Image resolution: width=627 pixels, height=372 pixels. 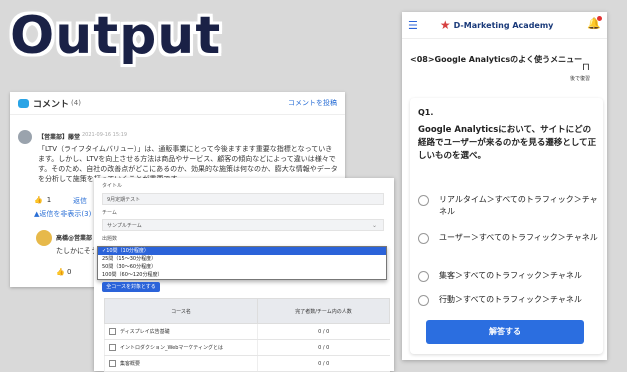 I want to click on like-button: 👍 0, so click(x=63, y=272).